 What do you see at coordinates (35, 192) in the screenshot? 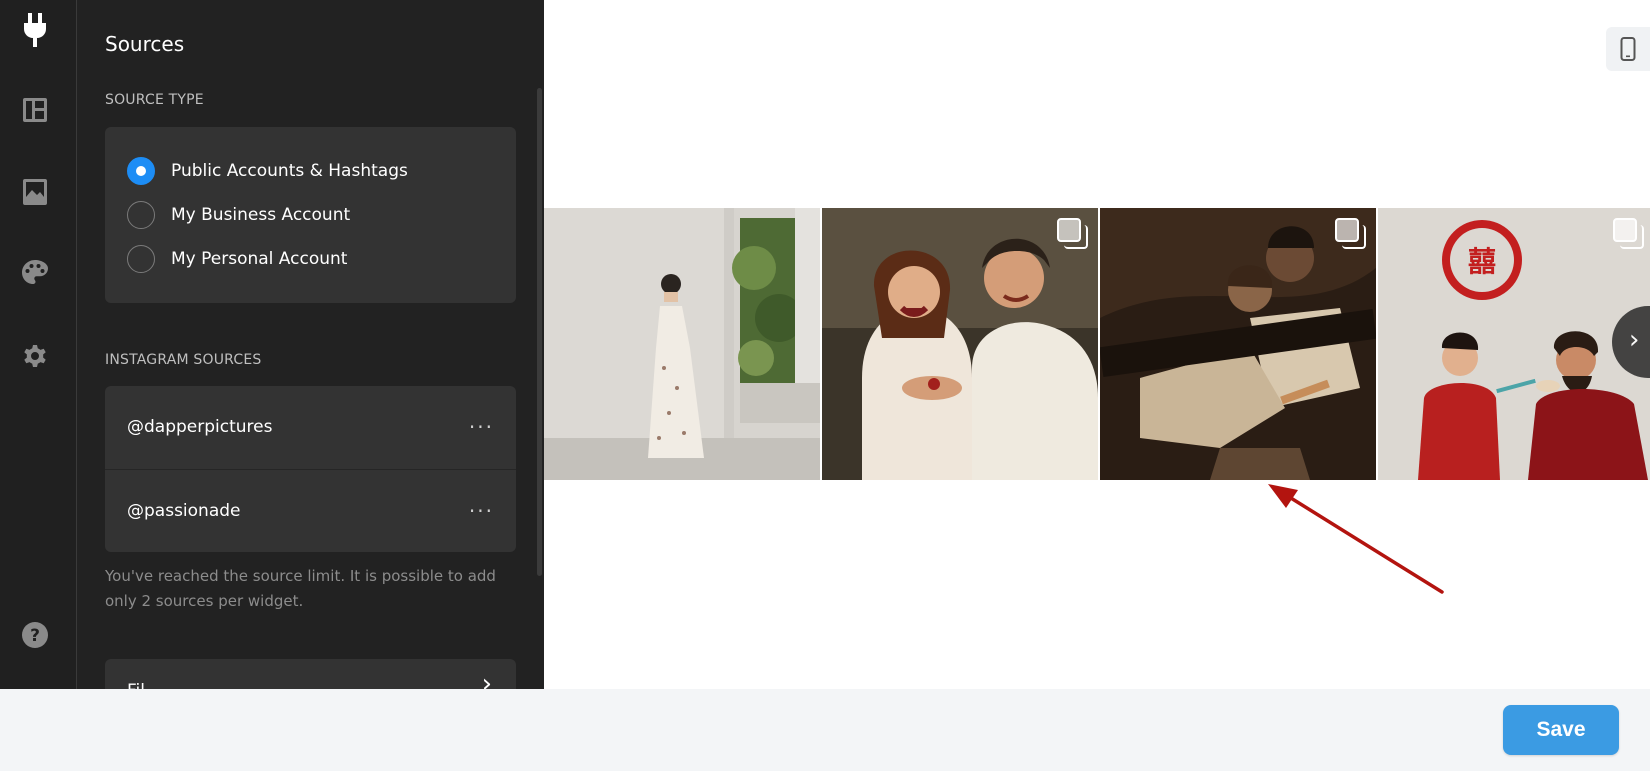
I see `image-icon` at bounding box center [35, 192].